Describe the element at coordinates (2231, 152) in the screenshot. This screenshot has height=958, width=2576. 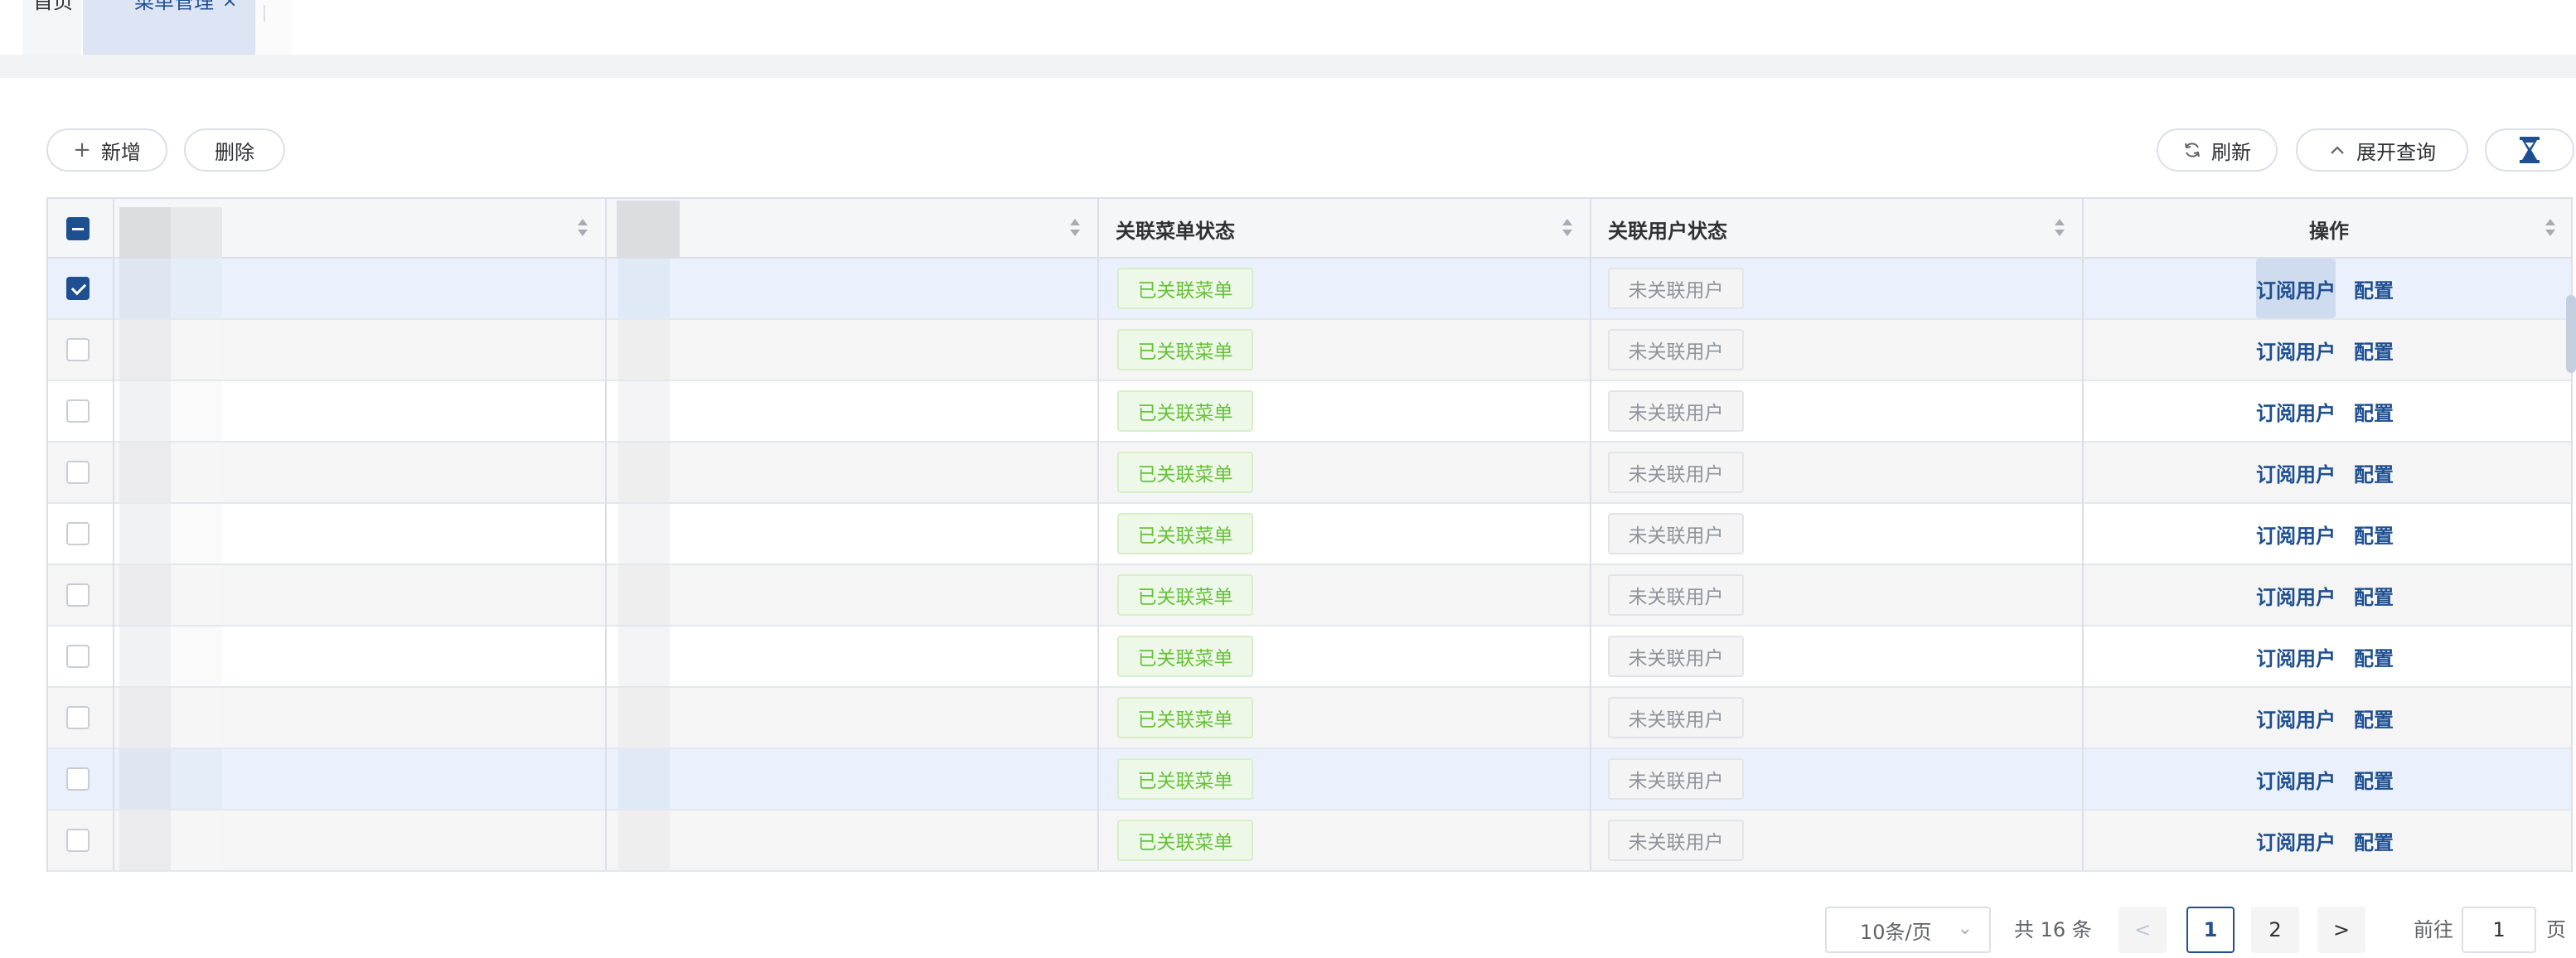
I see `refresh-button-label: 刷新` at that location.